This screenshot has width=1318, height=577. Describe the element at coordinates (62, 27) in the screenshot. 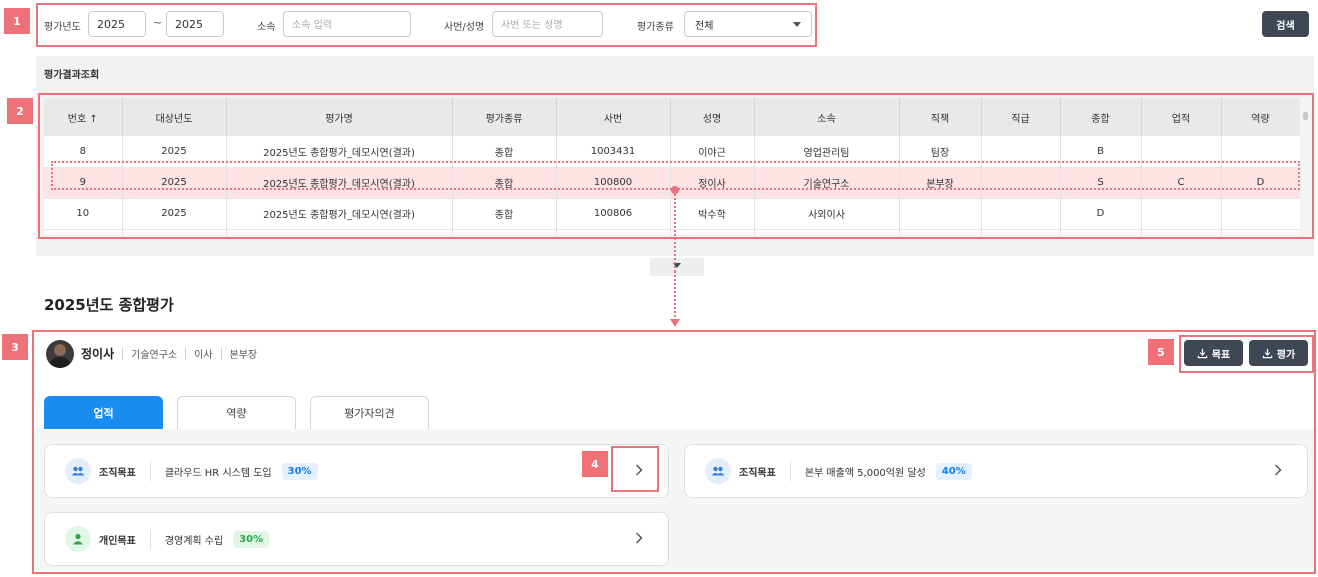

I see `year-label: 평가년도` at that location.